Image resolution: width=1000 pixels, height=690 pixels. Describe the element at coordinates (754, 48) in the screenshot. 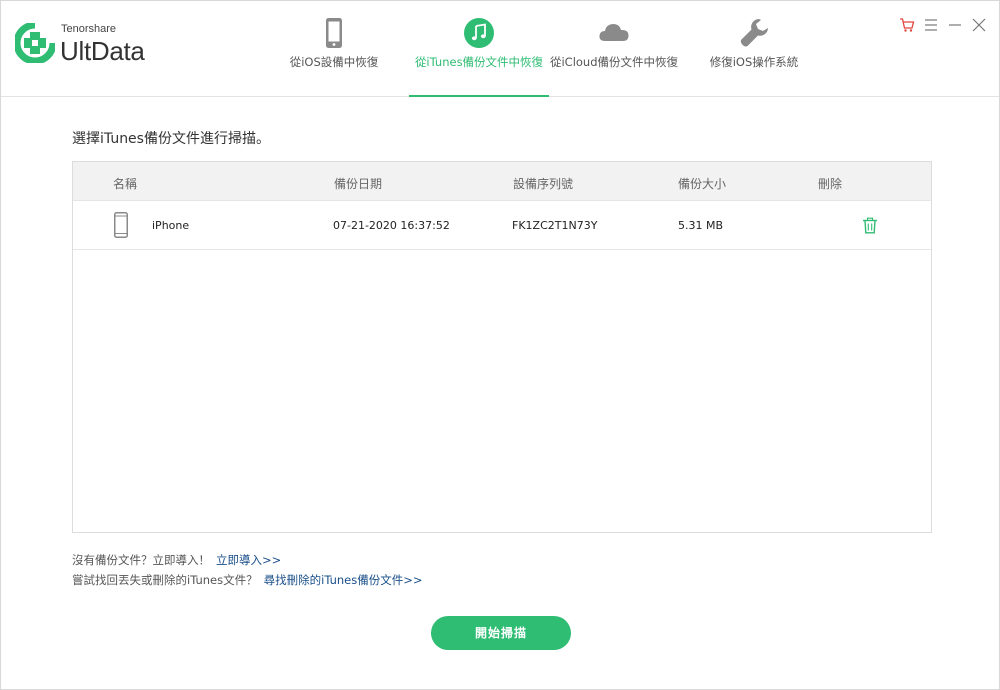

I see `tab-repair-ios: 修復iOS操作系統` at that location.